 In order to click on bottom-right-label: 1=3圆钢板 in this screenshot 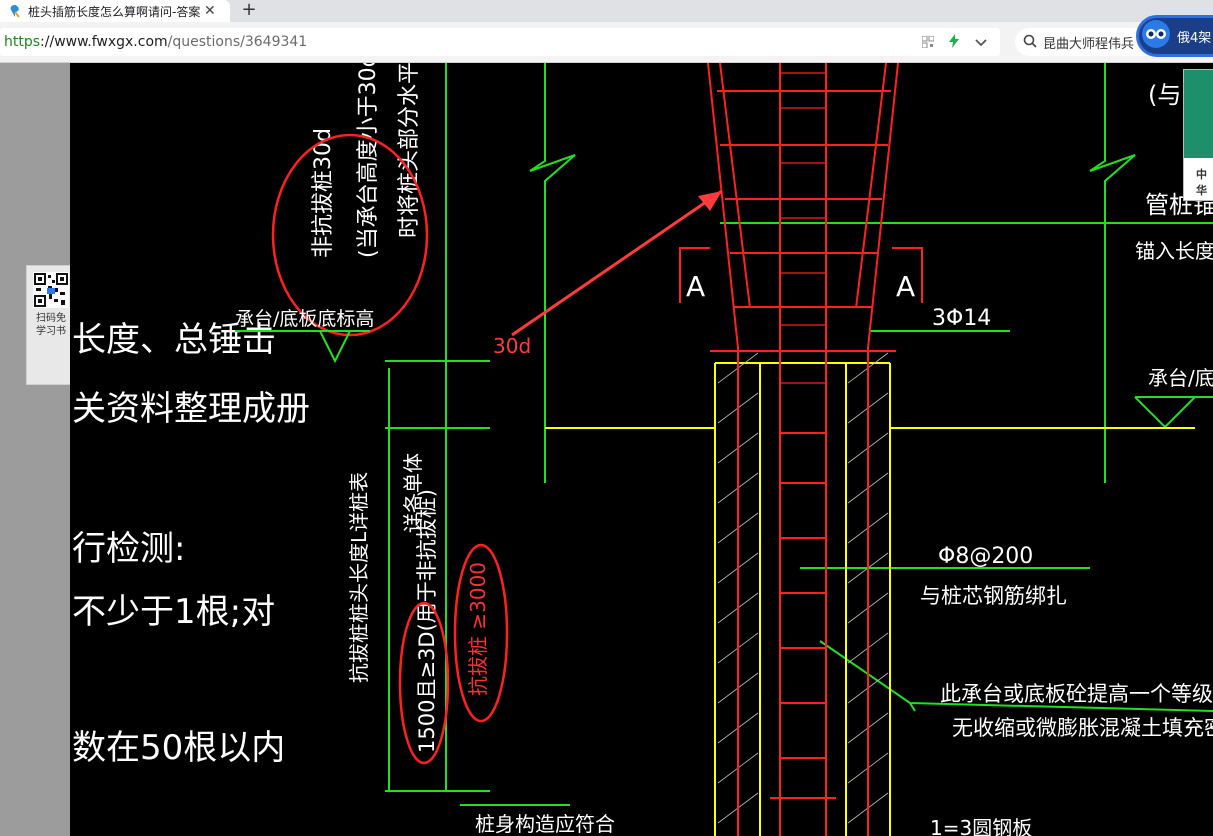, I will do `click(981, 826)`.